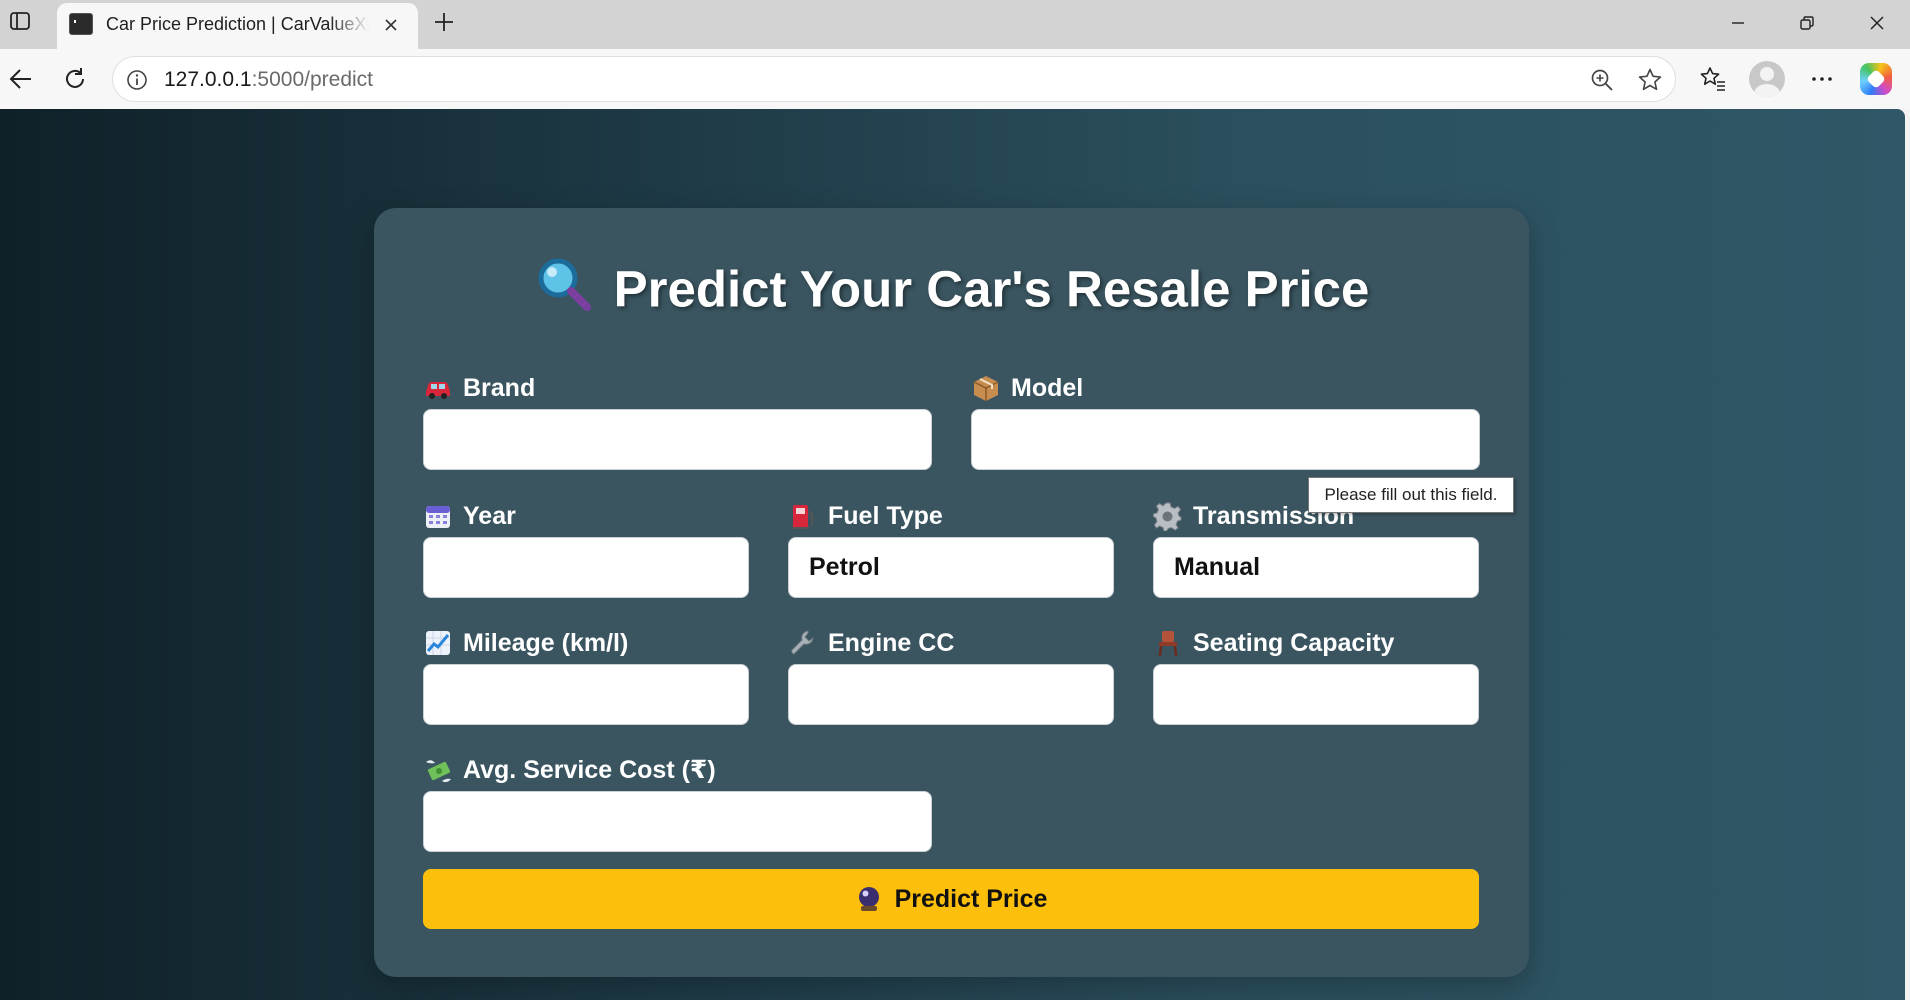 This screenshot has height=1000, width=1910. I want to click on mileage-field: Mileage (km/l), so click(586, 676).